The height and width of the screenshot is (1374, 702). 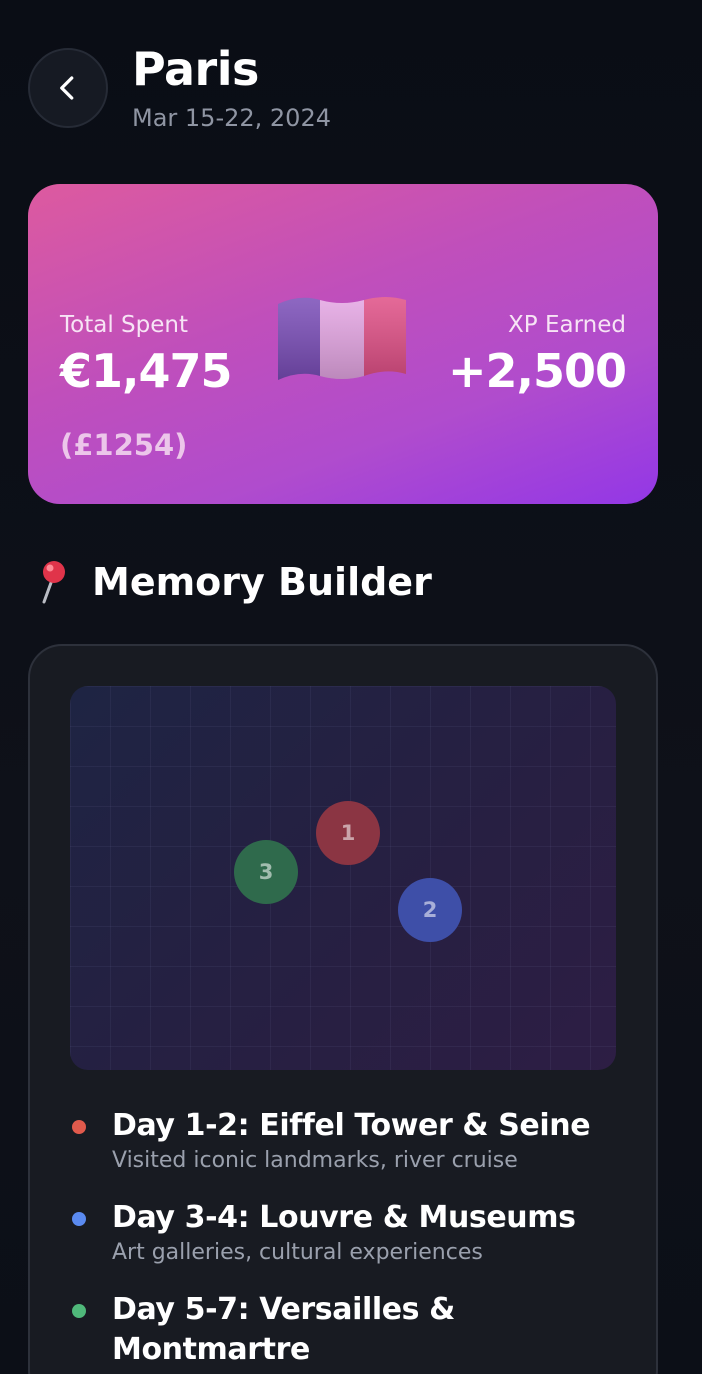 I want to click on total-spent-value: €1,475, so click(x=146, y=371).